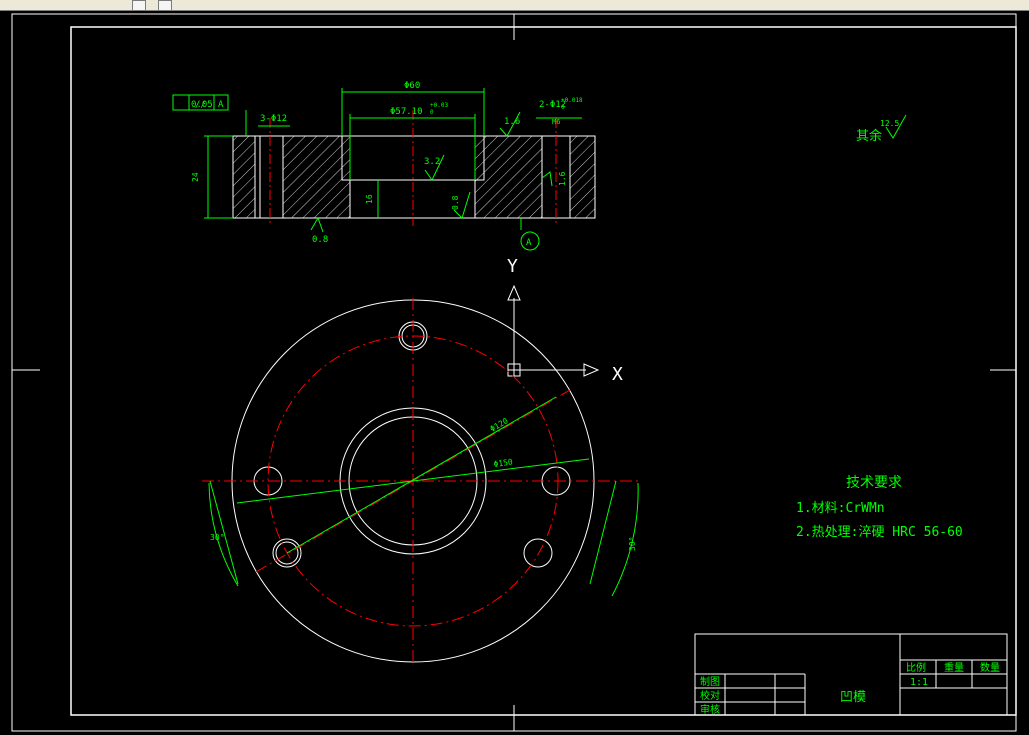  I want to click on scale-value: 1:1, so click(919, 682).